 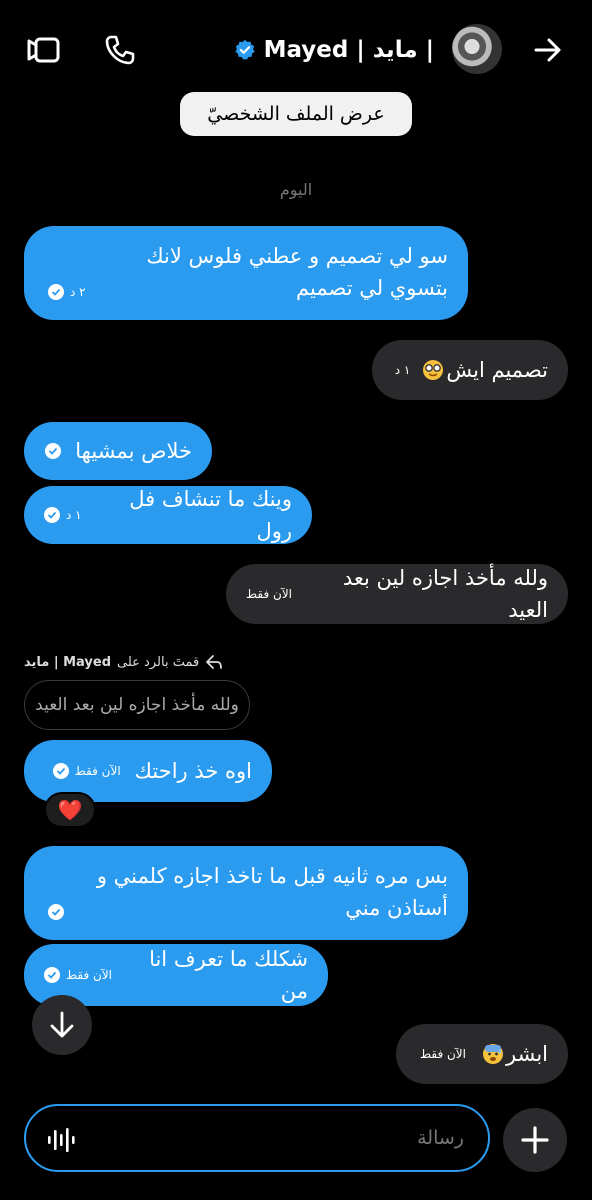 I want to click on message-bubble: ولله مأخذ اجازه لين بعد العيد الآن فقط, so click(x=397, y=594).